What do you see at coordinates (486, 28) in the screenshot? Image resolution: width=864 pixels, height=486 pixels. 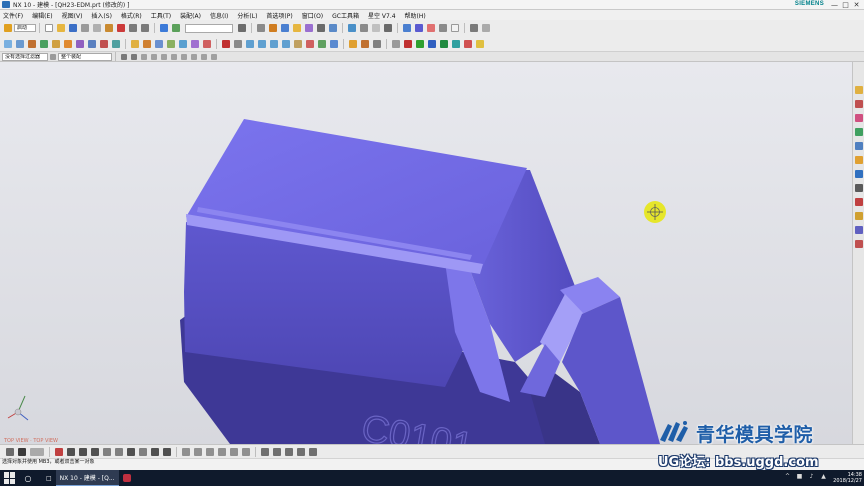 I see `ruler-icon` at bounding box center [486, 28].